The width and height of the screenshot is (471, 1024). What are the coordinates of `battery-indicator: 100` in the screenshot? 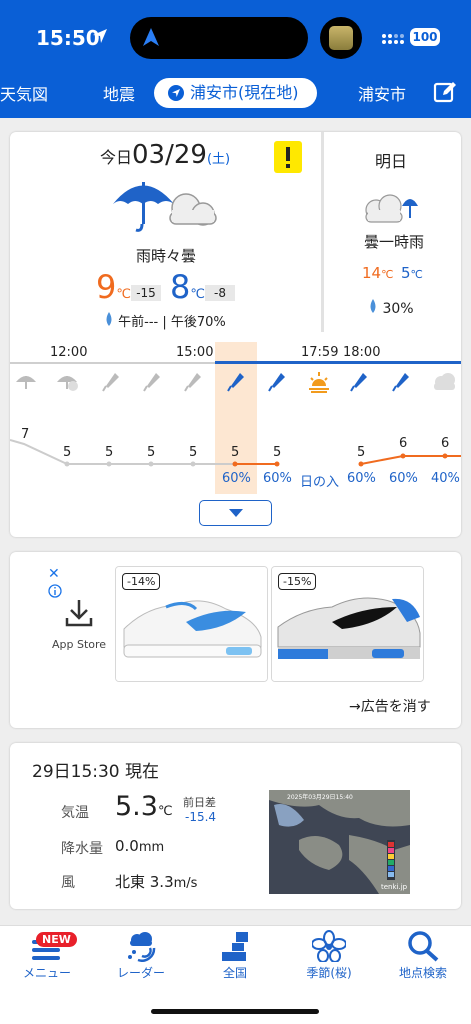 It's located at (425, 37).